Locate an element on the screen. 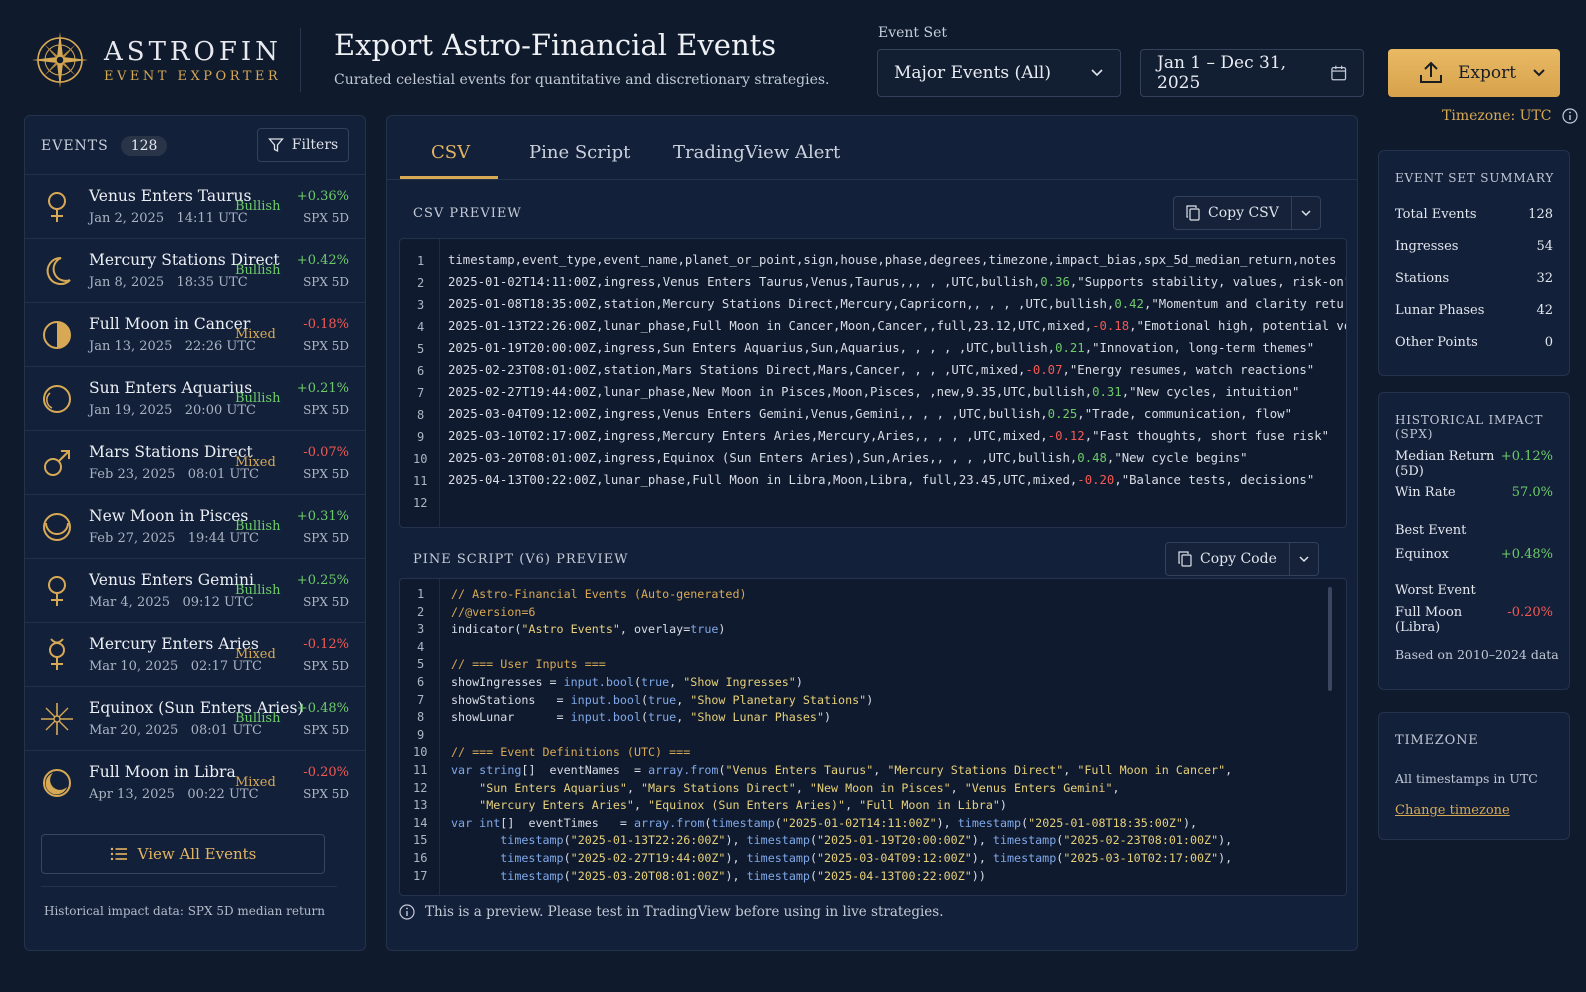 The width and height of the screenshot is (1586, 992). line-number: 6 is located at coordinates (421, 371).